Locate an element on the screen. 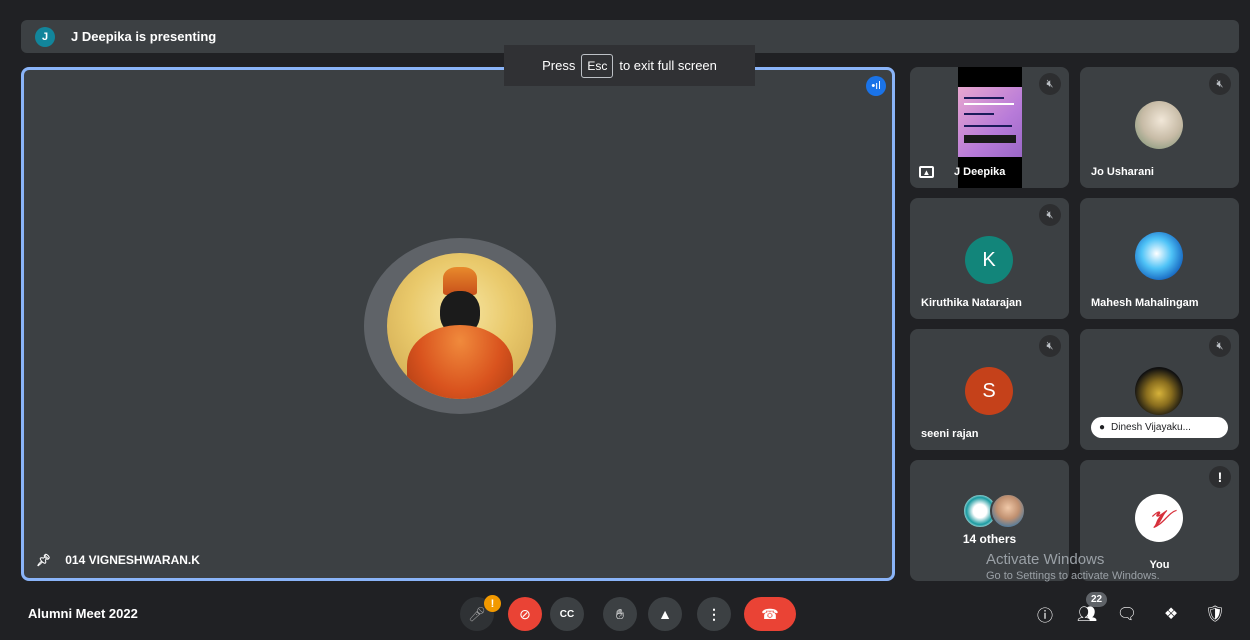  others-count-label: 14 others is located at coordinates (989, 539).